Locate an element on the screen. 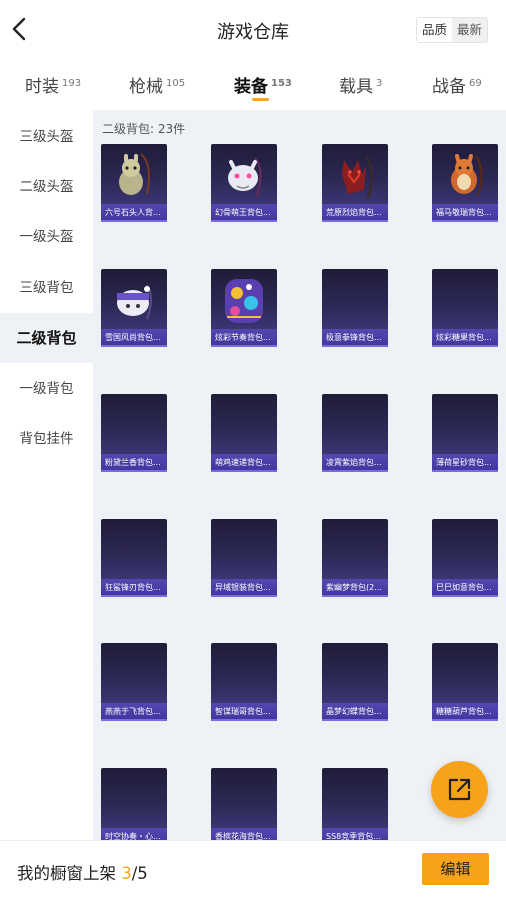 The image size is (506, 897). tab-label: 时装 is located at coordinates (42, 87).